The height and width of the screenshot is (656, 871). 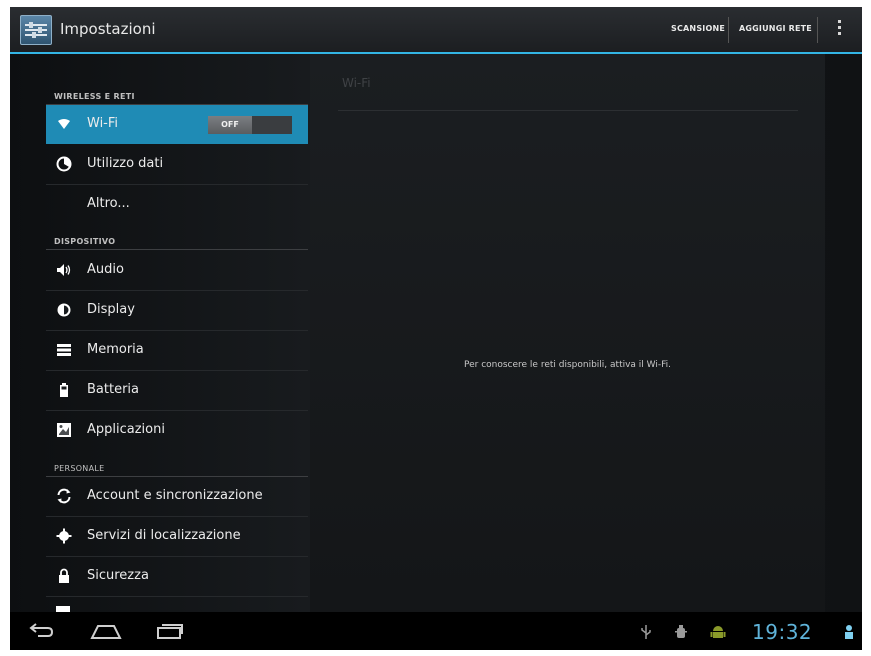 What do you see at coordinates (64, 575) in the screenshot?
I see `lock-icon` at bounding box center [64, 575].